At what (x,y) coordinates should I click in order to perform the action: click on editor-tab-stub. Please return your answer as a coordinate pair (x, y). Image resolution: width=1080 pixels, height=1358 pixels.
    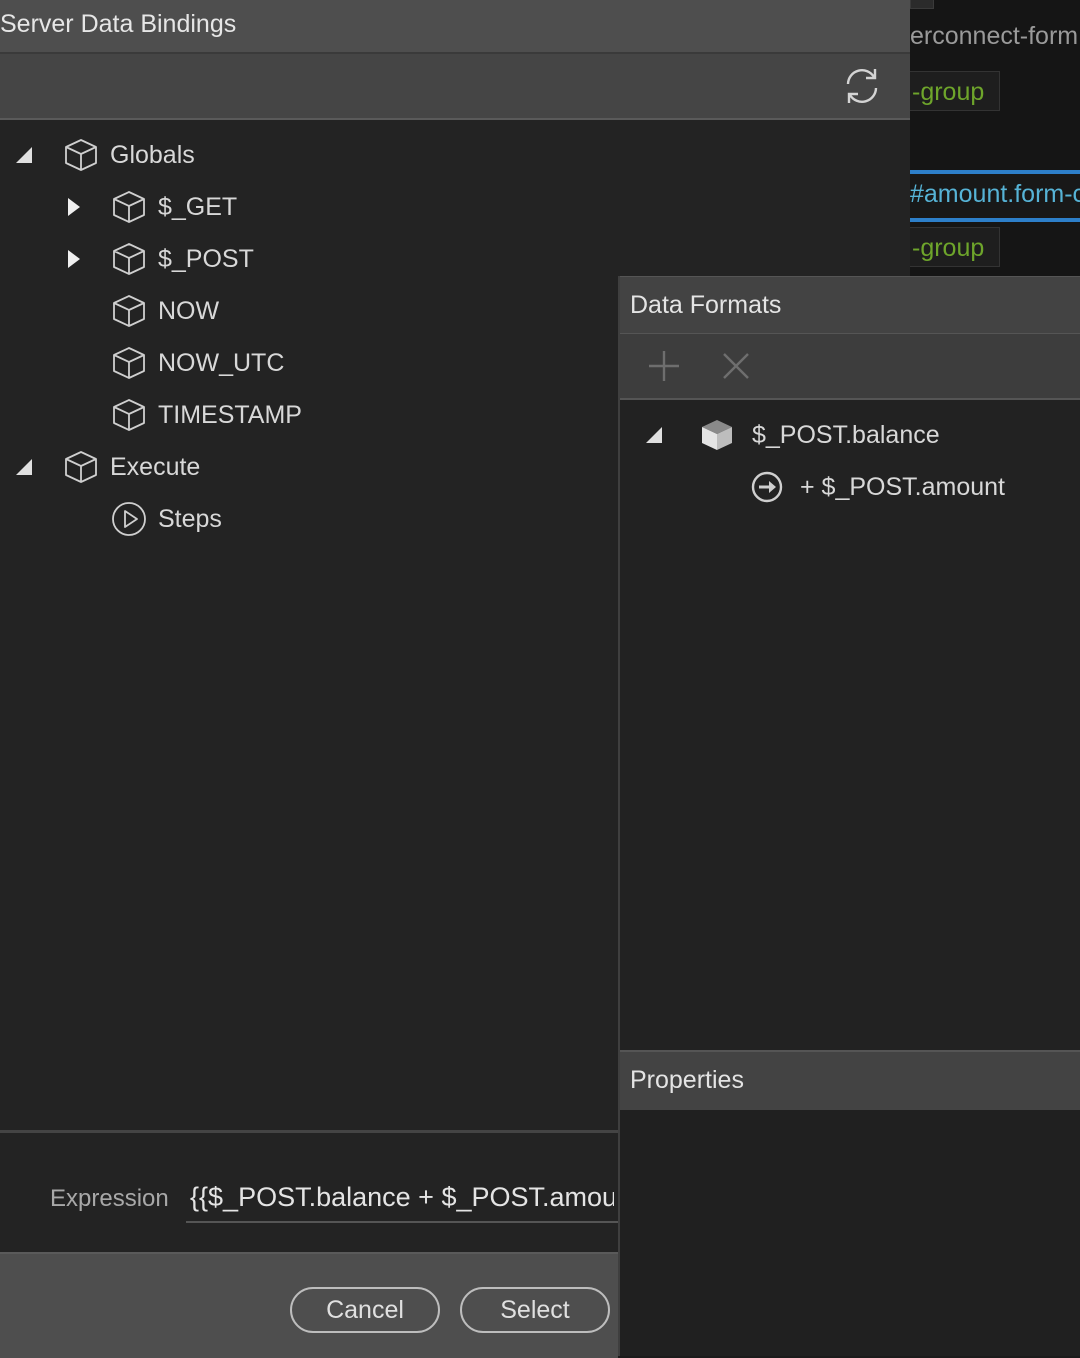
    Looking at the image, I should click on (922, 4).